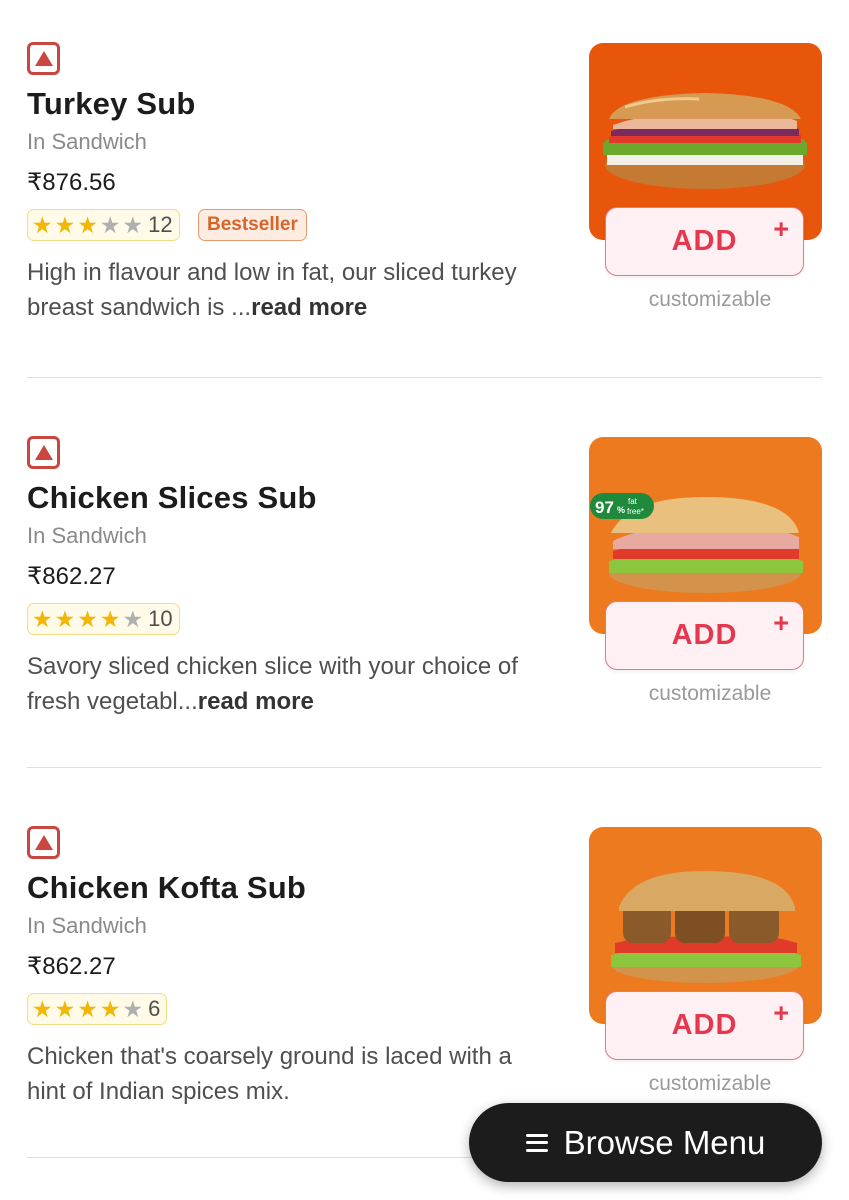 This screenshot has width=849, height=1200. Describe the element at coordinates (664, 1142) in the screenshot. I see `browse-menu-label: Browse Menu` at that location.